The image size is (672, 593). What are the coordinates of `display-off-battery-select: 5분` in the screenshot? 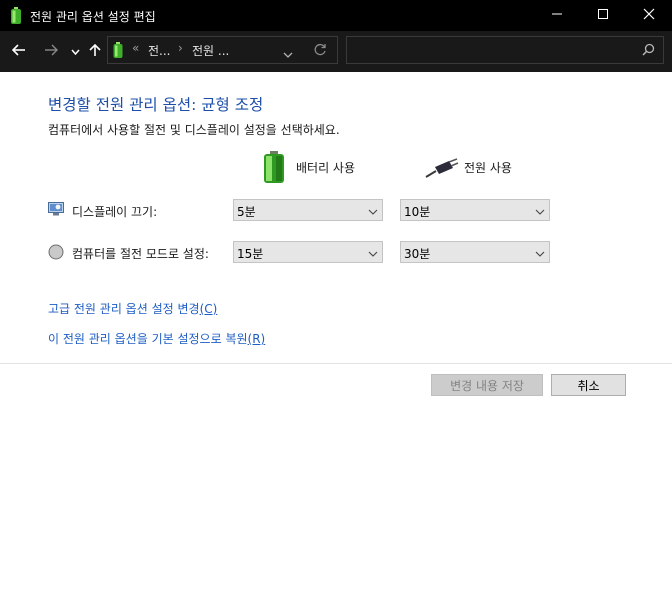 It's located at (308, 210).